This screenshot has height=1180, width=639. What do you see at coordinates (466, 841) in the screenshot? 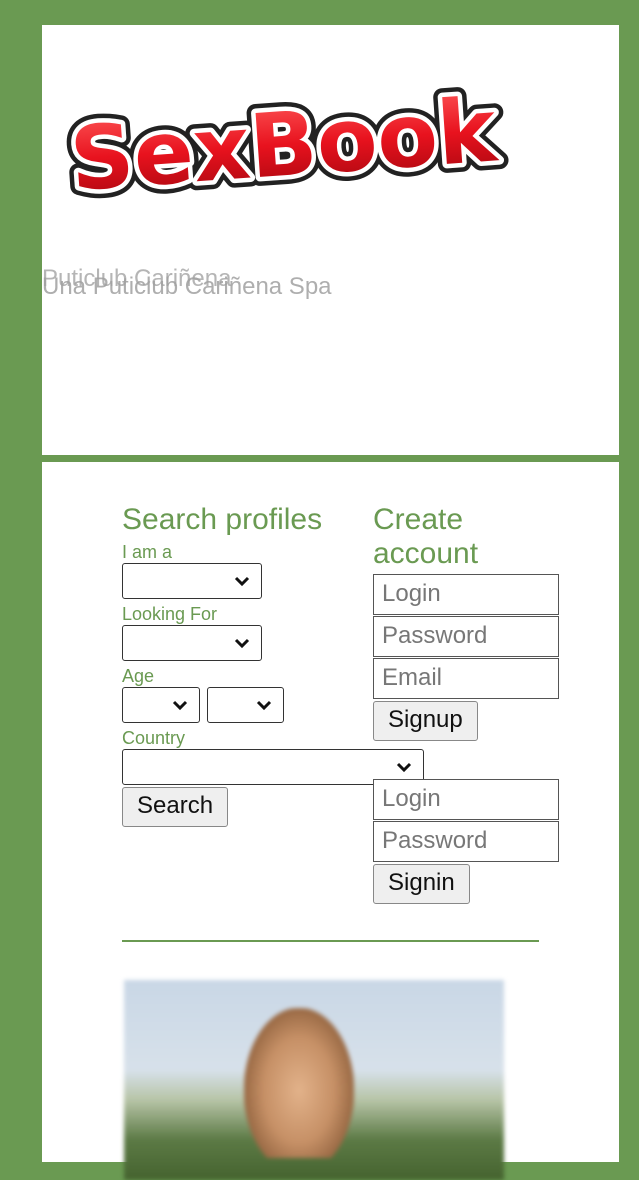
I see `signin-password-input: Password` at bounding box center [466, 841].